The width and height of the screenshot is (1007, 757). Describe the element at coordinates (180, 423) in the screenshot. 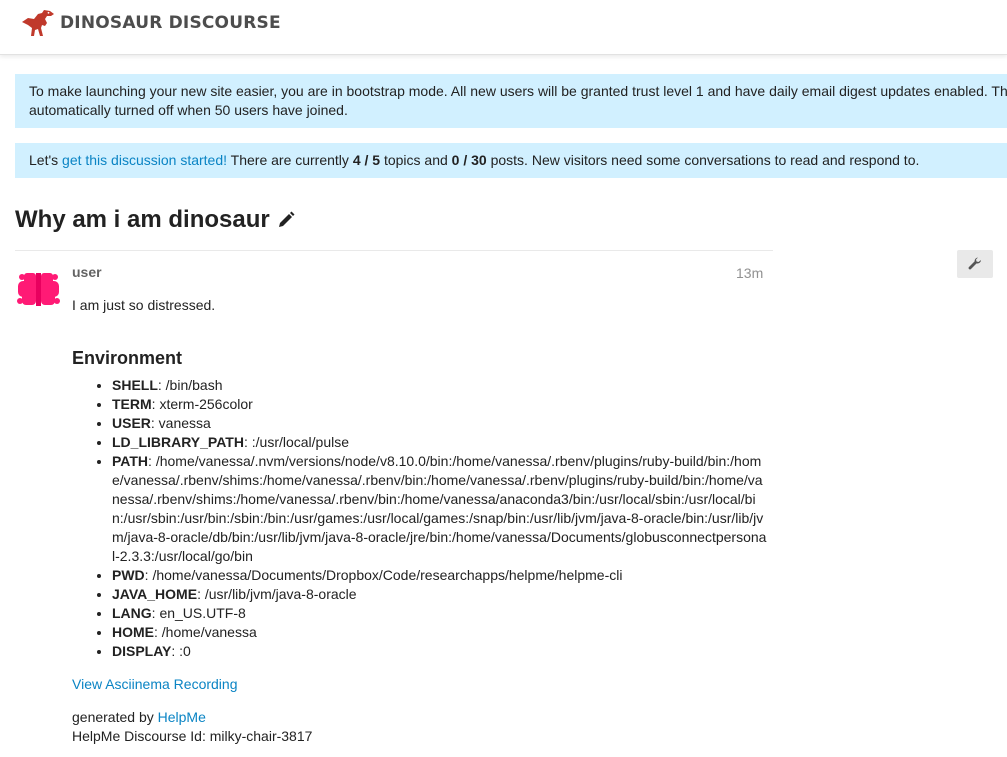

I see `env-value: : vanessa` at that location.